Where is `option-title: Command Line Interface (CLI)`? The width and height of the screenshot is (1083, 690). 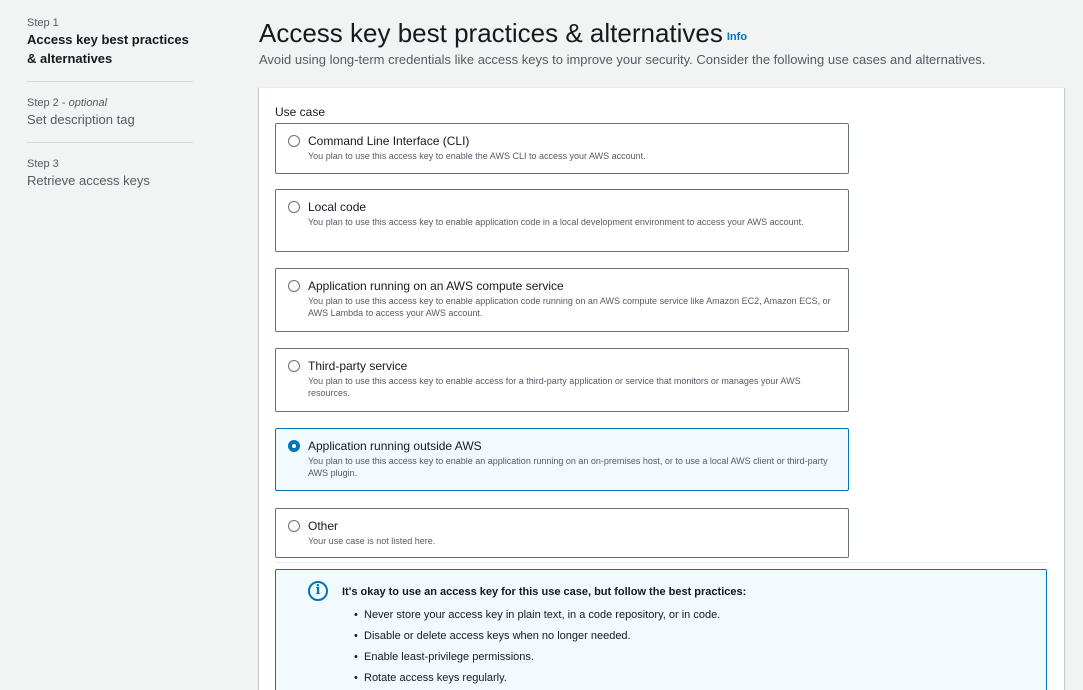
option-title: Command Line Interface (CLI) is located at coordinates (389, 141).